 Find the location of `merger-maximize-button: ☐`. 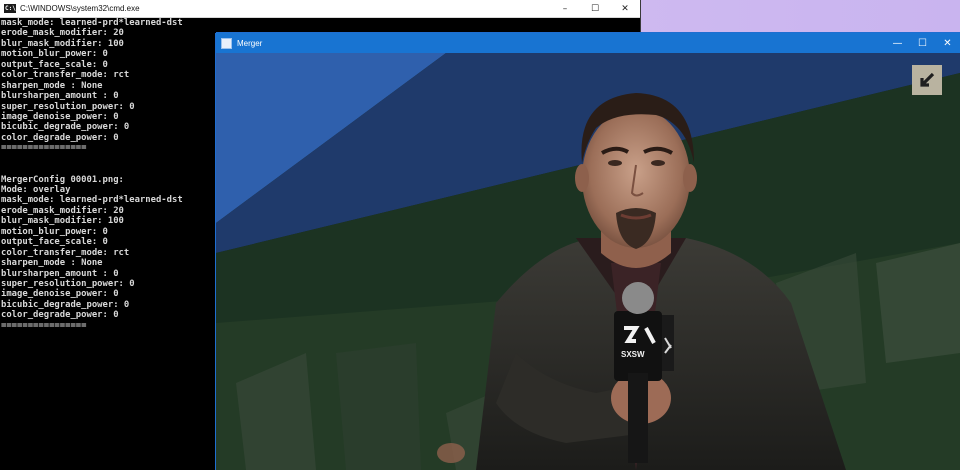

merger-maximize-button: ☐ is located at coordinates (922, 43).